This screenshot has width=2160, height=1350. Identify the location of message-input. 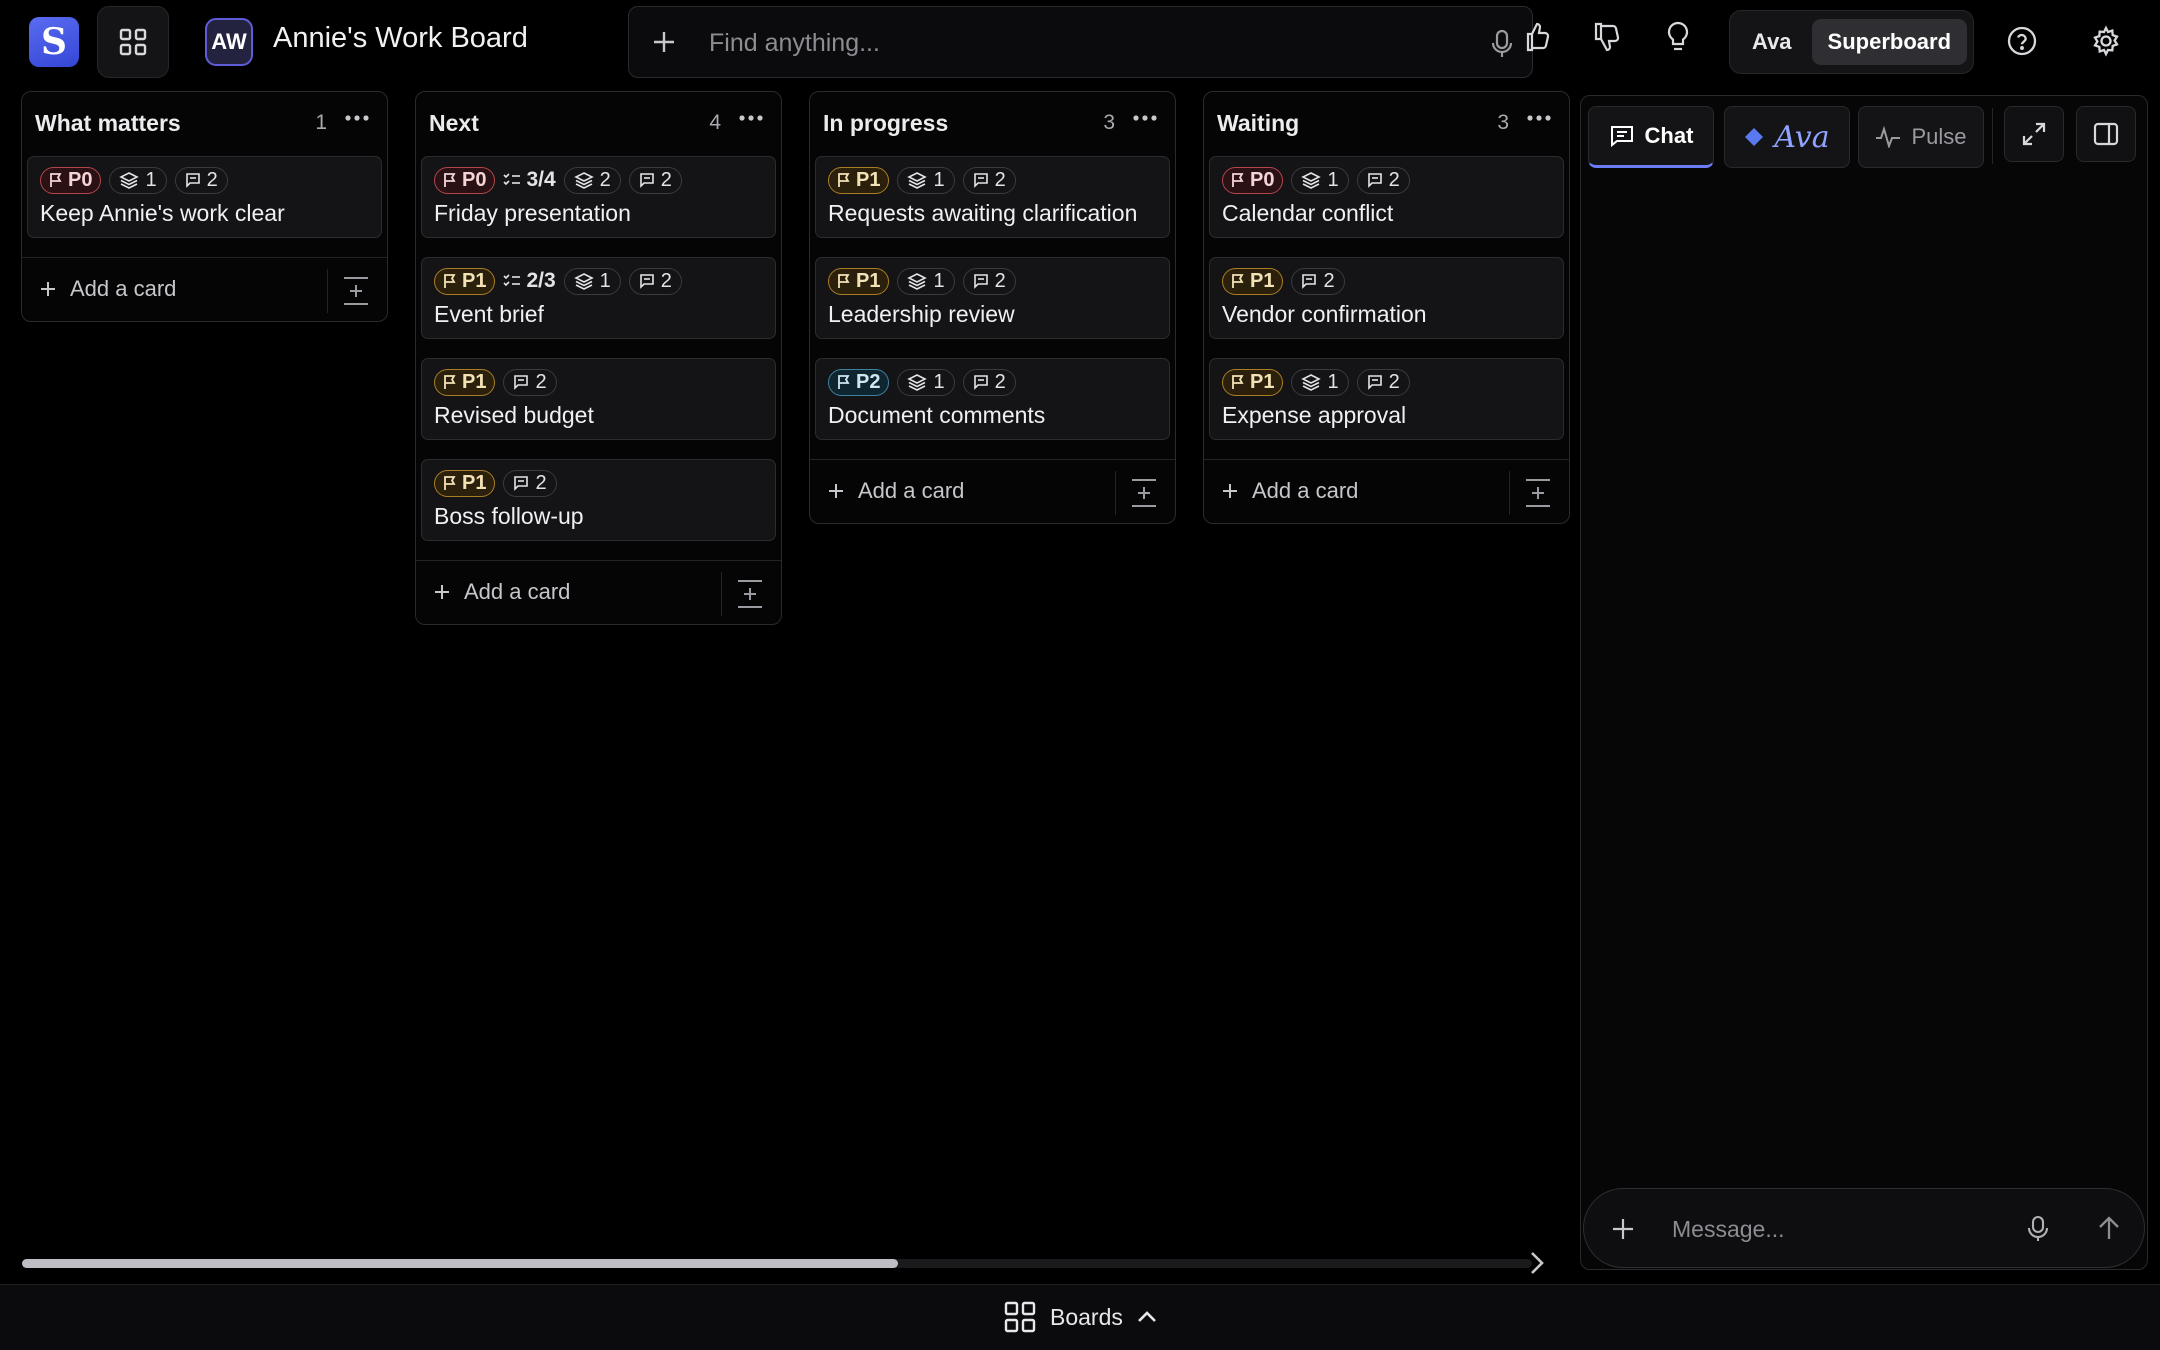
(1837, 1229).